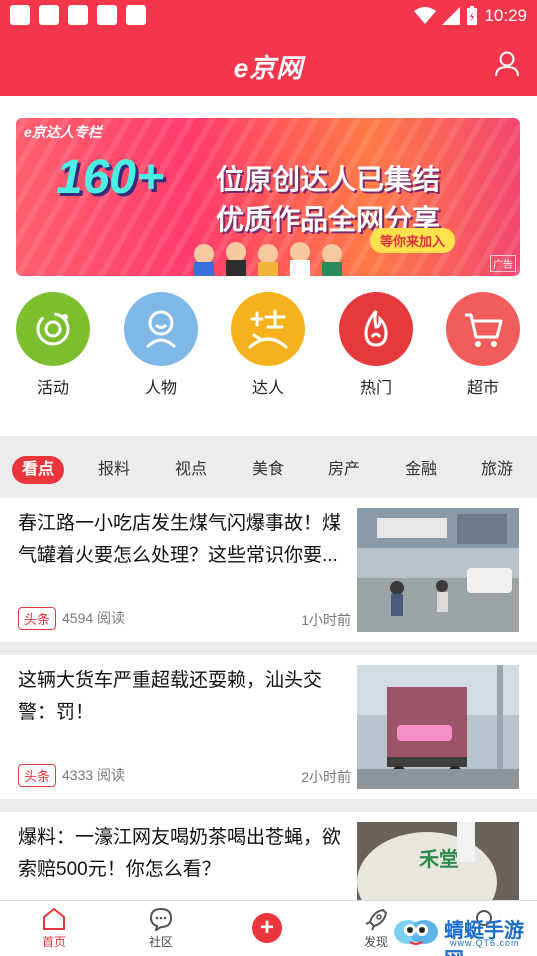 The height and width of the screenshot is (956, 537). What do you see at coordinates (53, 329) in the screenshot?
I see `planet-icon` at bounding box center [53, 329].